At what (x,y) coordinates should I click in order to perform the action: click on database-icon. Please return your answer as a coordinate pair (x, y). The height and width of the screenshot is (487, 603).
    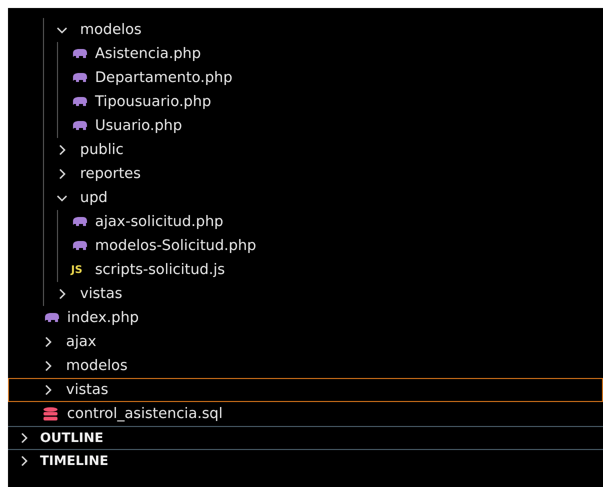
    Looking at the image, I should click on (50, 414).